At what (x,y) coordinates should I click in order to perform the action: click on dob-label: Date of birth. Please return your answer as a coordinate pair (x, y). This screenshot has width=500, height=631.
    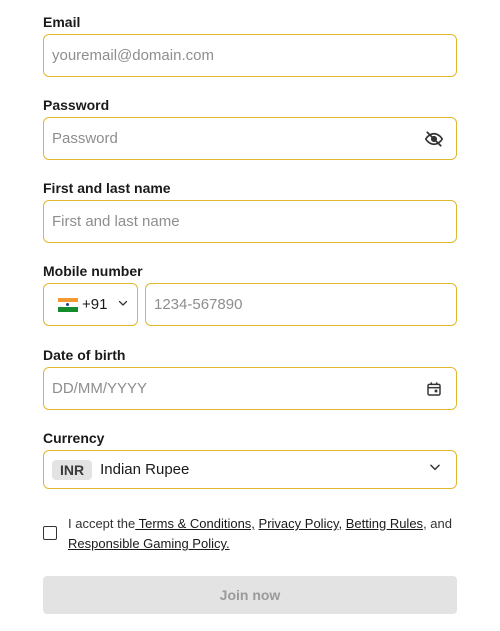
    Looking at the image, I should click on (84, 355).